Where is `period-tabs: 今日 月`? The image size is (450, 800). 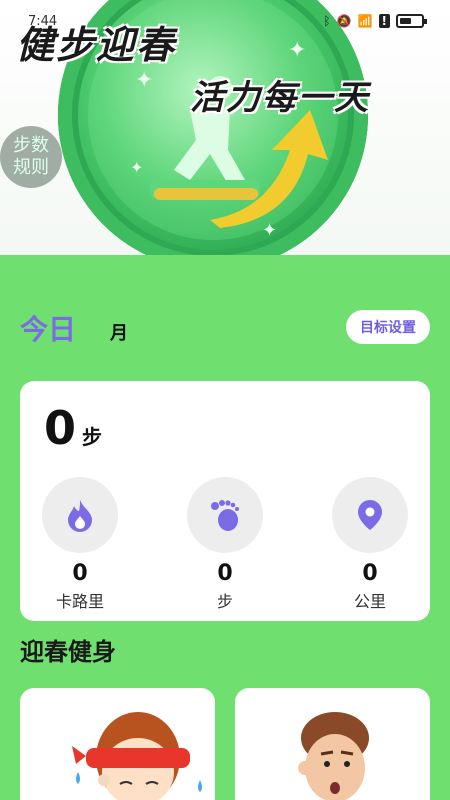 period-tabs: 今日 月 is located at coordinates (74, 328).